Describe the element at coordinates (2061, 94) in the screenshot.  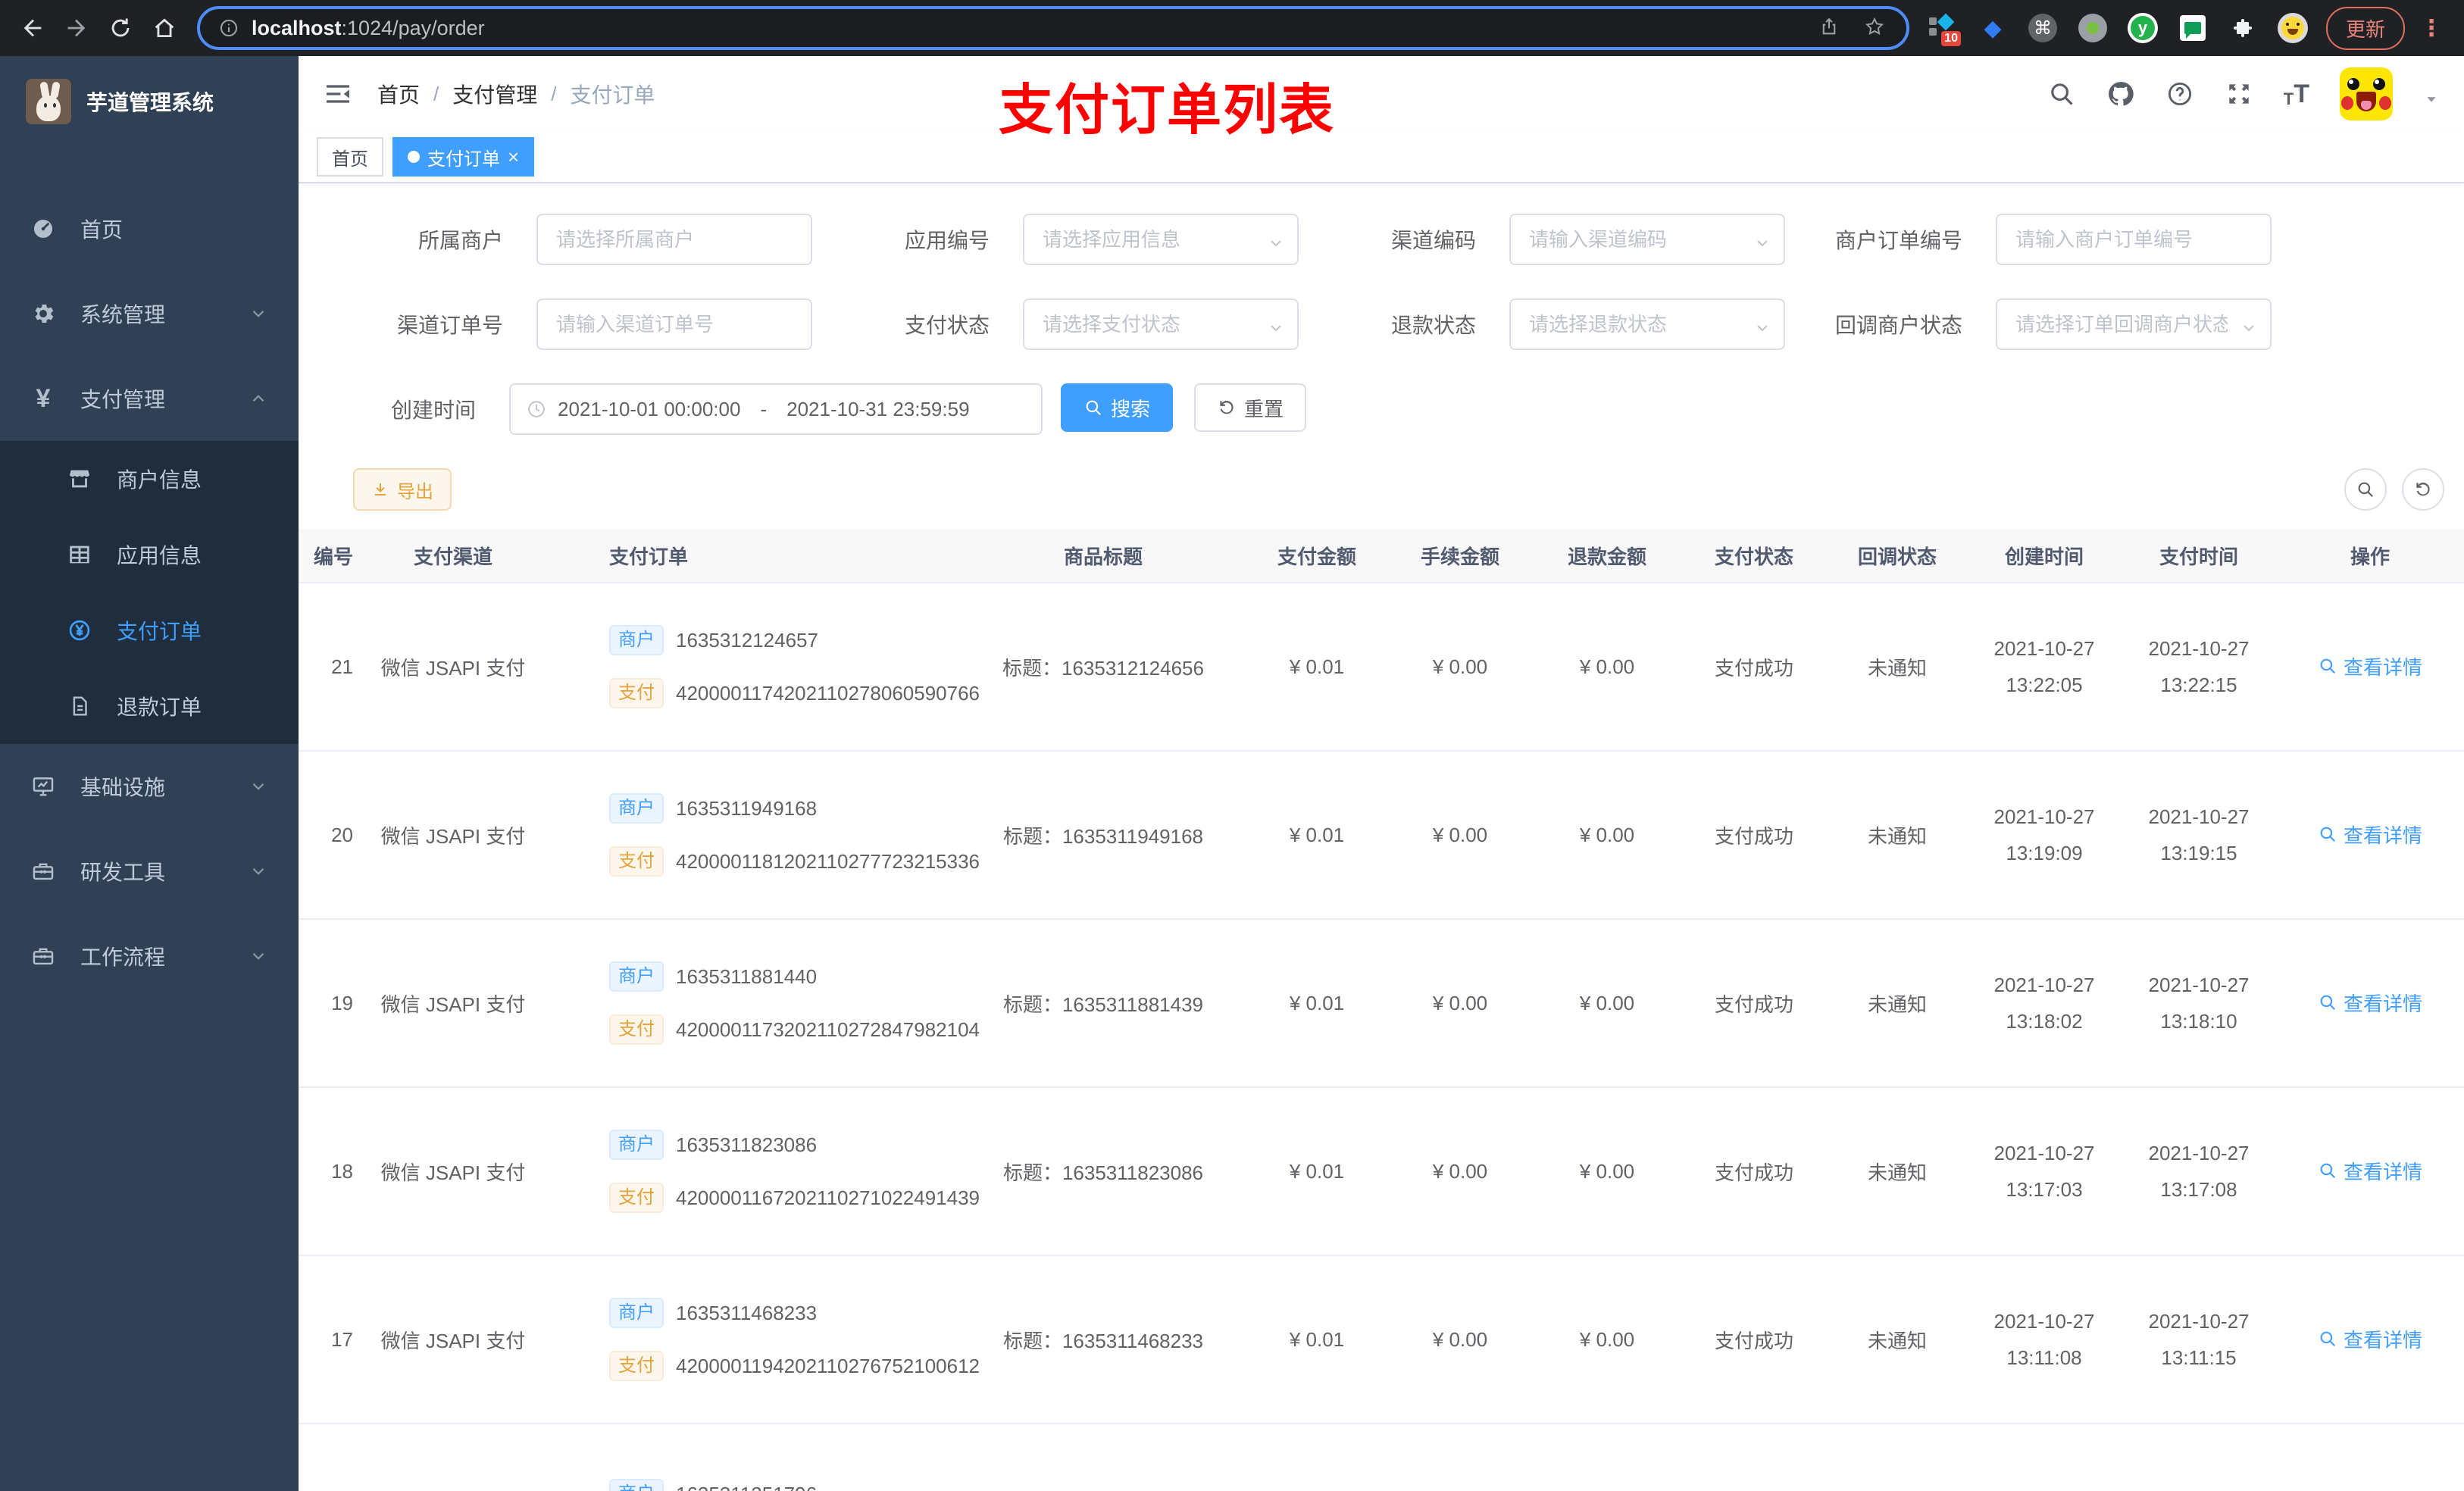
I see `search-icon` at that location.